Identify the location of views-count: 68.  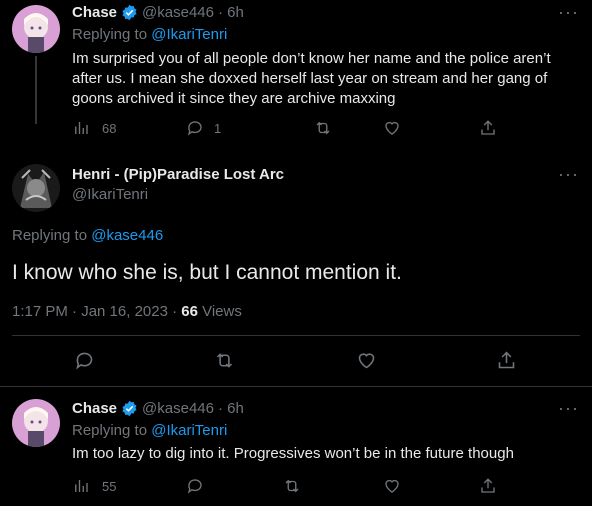
(109, 128).